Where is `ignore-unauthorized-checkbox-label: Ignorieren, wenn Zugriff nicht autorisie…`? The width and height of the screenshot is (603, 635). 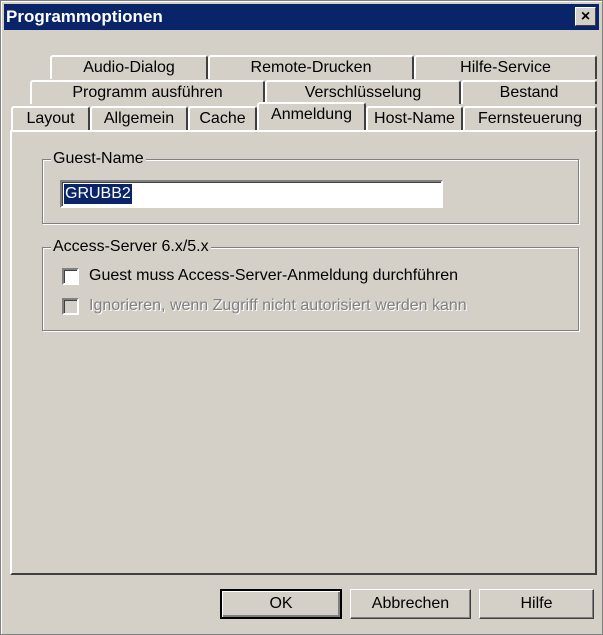
ignore-unauthorized-checkbox-label: Ignorieren, wenn Zugriff nicht autorisie… is located at coordinates (278, 305).